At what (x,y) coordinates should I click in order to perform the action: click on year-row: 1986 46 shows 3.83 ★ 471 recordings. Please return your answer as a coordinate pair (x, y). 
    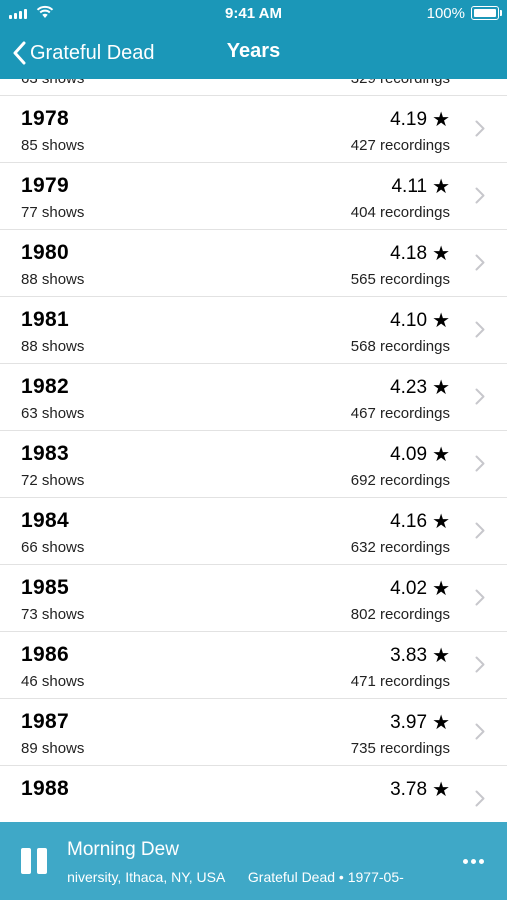
    Looking at the image, I should click on (253, 665).